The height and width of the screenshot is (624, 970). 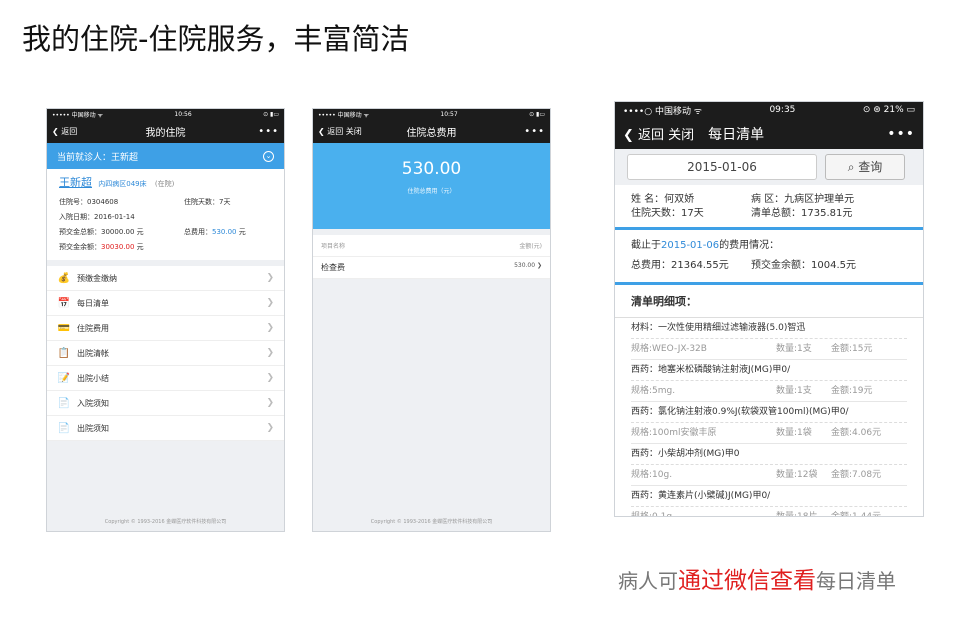 I want to click on carrier: ••••○ 中国移动 ᯤ, so click(x=663, y=111).